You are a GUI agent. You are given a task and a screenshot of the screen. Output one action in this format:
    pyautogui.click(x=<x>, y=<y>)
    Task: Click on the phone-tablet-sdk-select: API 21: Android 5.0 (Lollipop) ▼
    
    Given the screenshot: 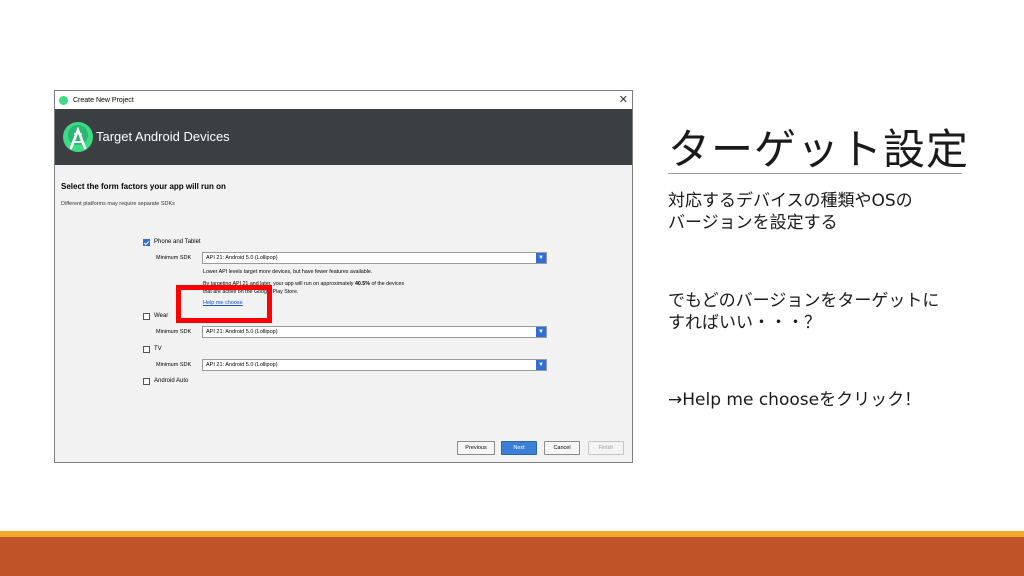 What is the action you would take?
    pyautogui.click(x=374, y=258)
    